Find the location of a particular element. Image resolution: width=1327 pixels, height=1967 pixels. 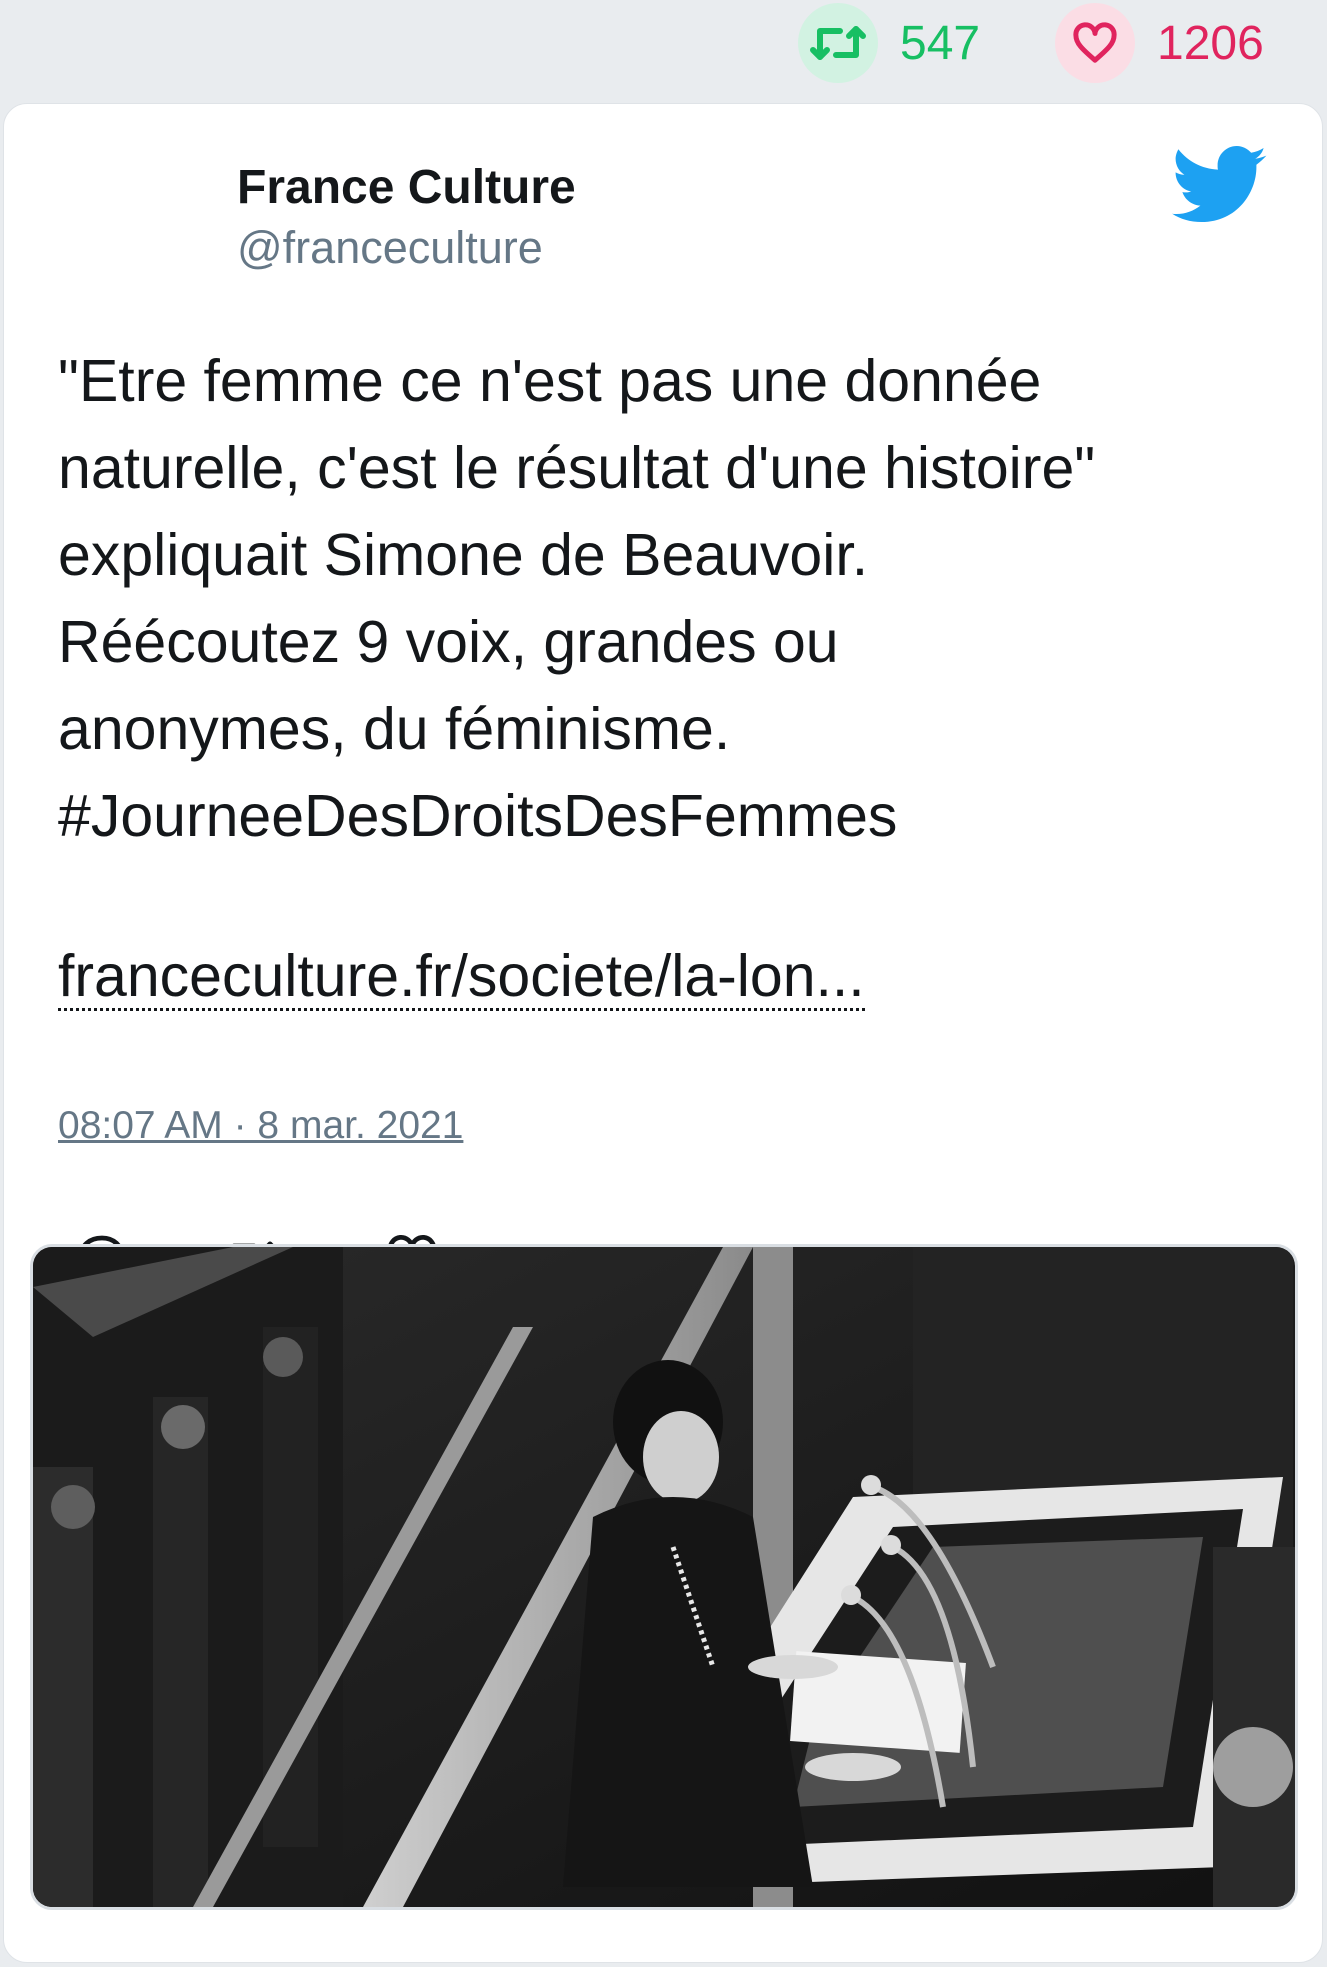

like-count-value: 1206 is located at coordinates (1210, 43).